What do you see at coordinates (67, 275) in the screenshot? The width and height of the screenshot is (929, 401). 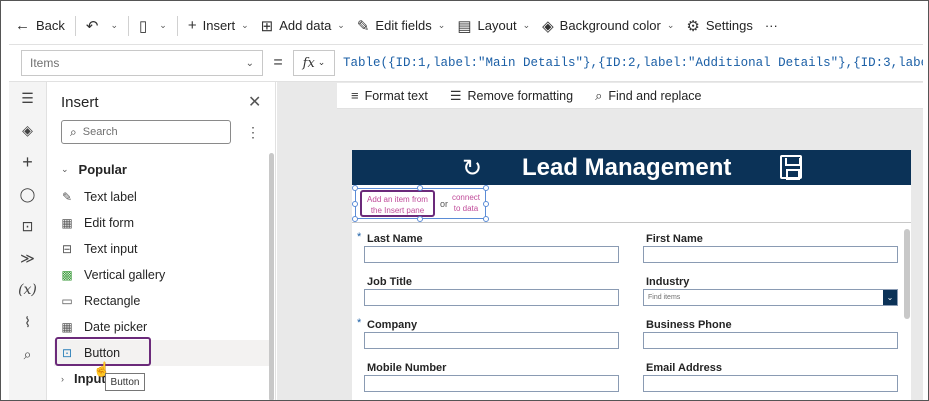 I see `gallery-icon: ▩` at bounding box center [67, 275].